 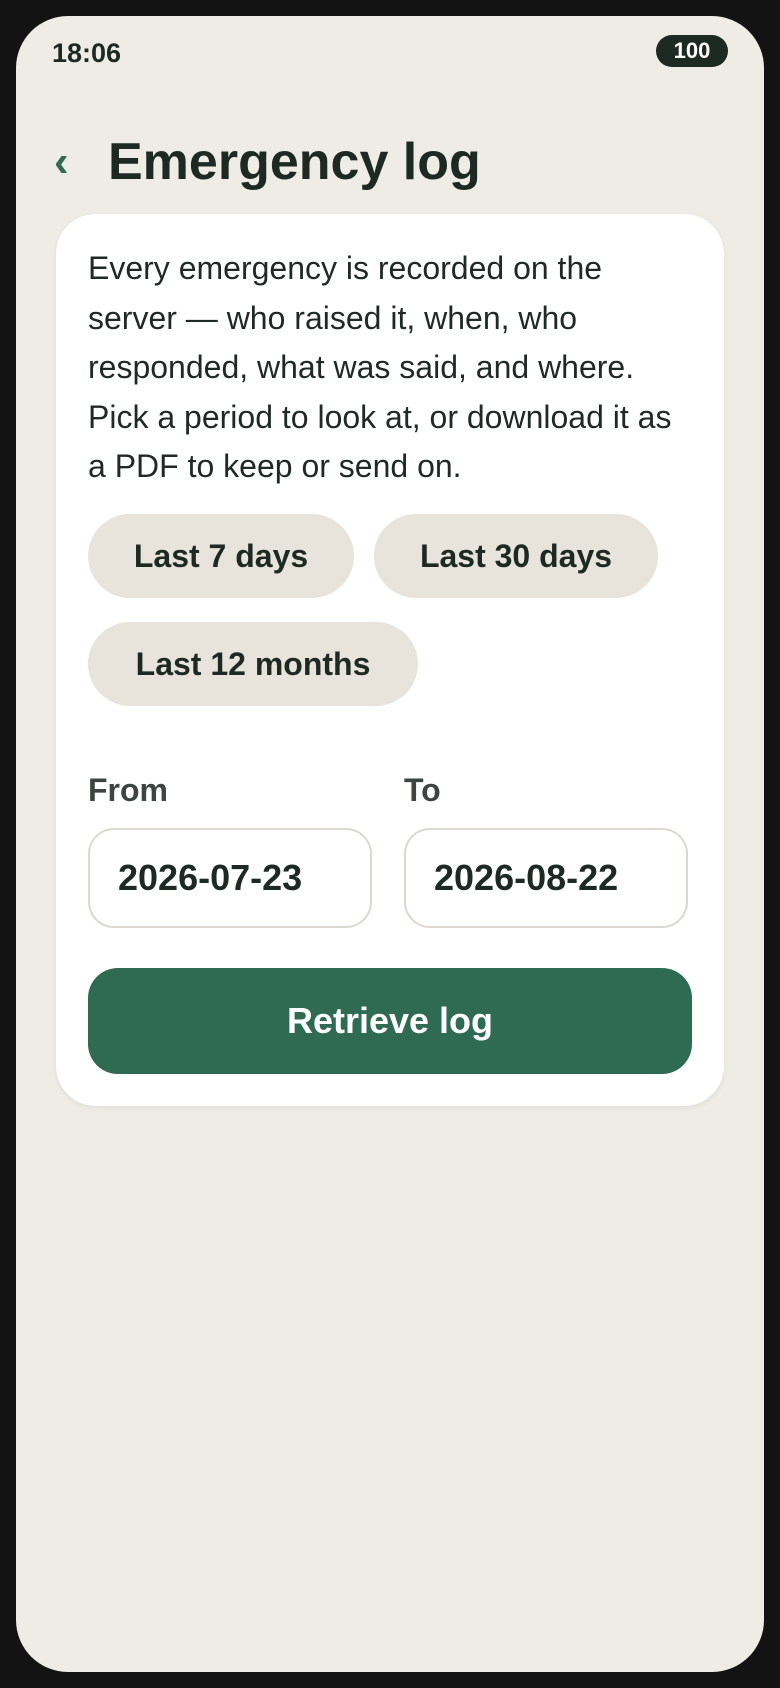 What do you see at coordinates (516, 556) in the screenshot?
I see `preset-last-30-days-button: Last 30 days` at bounding box center [516, 556].